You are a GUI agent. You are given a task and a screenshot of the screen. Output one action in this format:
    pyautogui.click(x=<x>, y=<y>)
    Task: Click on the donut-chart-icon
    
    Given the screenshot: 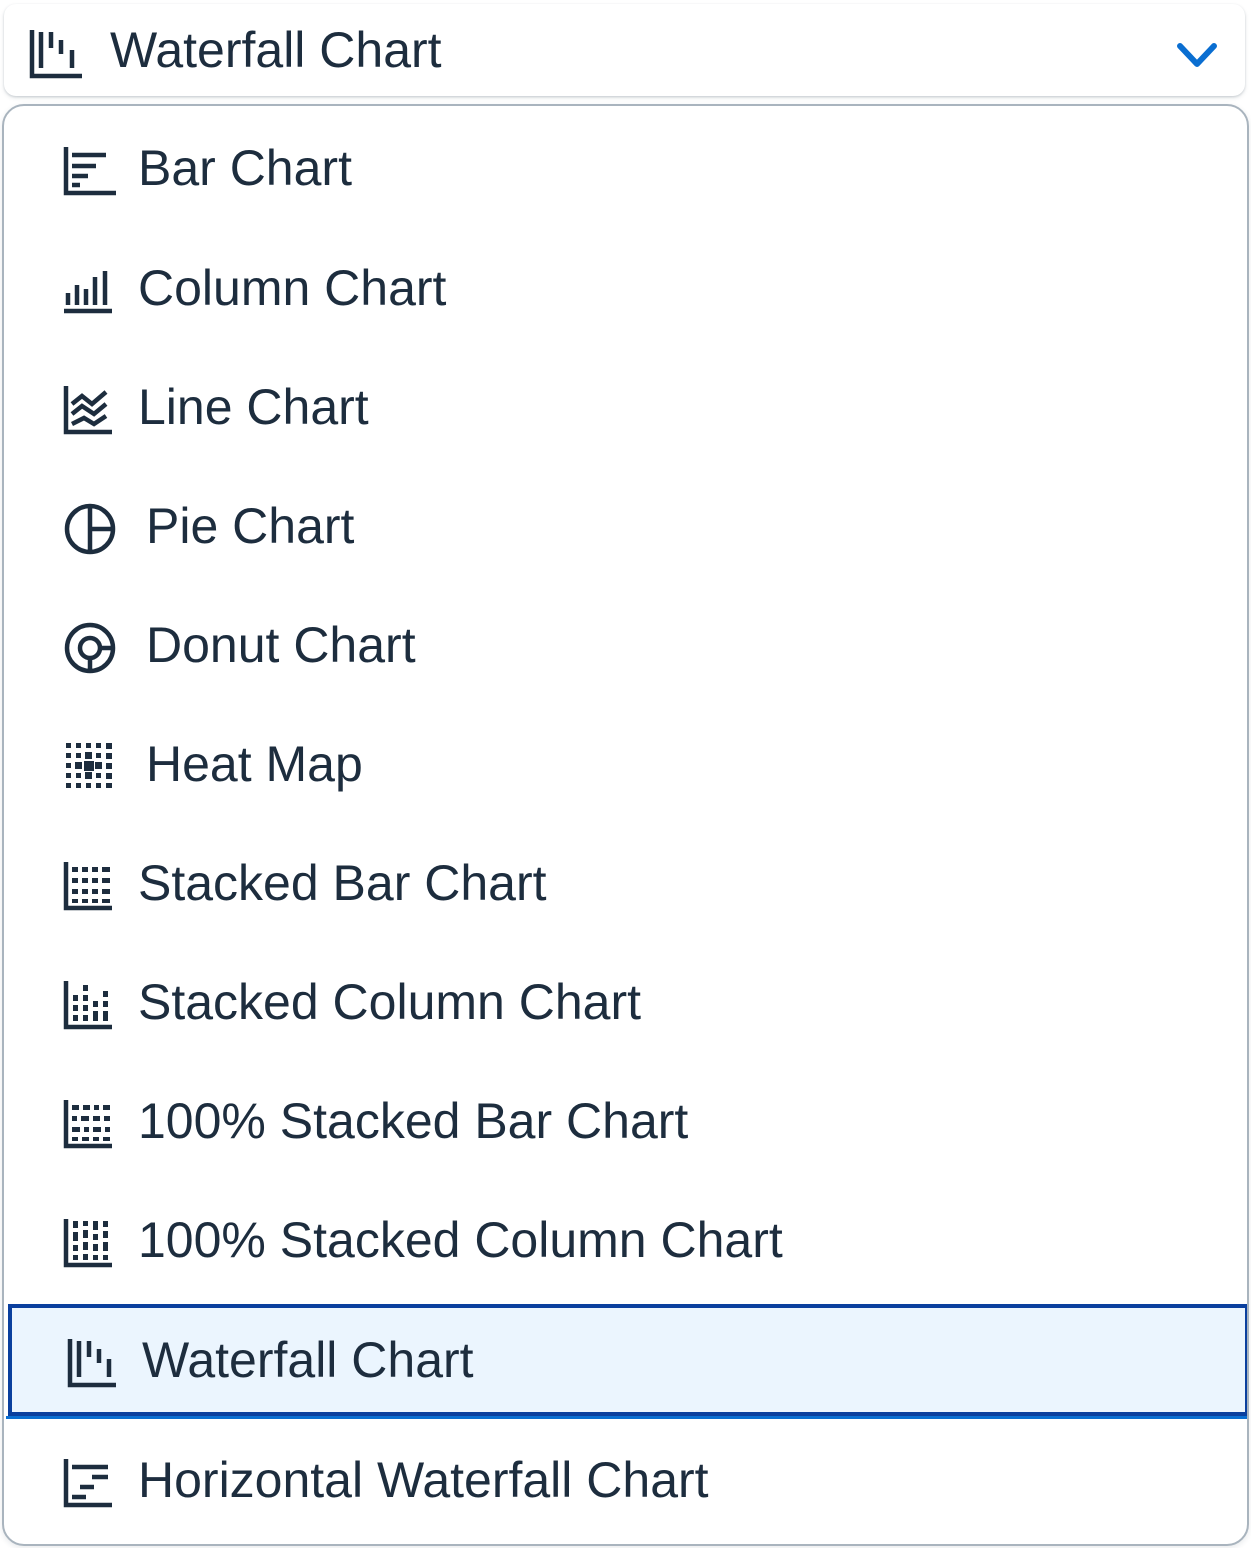 What is the action you would take?
    pyautogui.click(x=90, y=648)
    